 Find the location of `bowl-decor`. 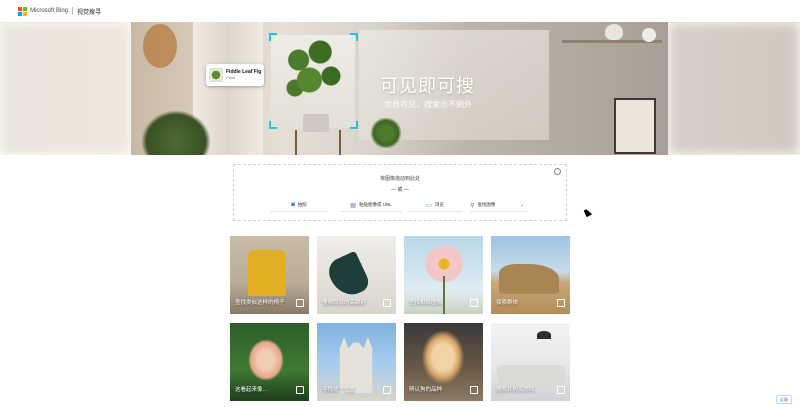

bowl-decor is located at coordinates (614, 32).